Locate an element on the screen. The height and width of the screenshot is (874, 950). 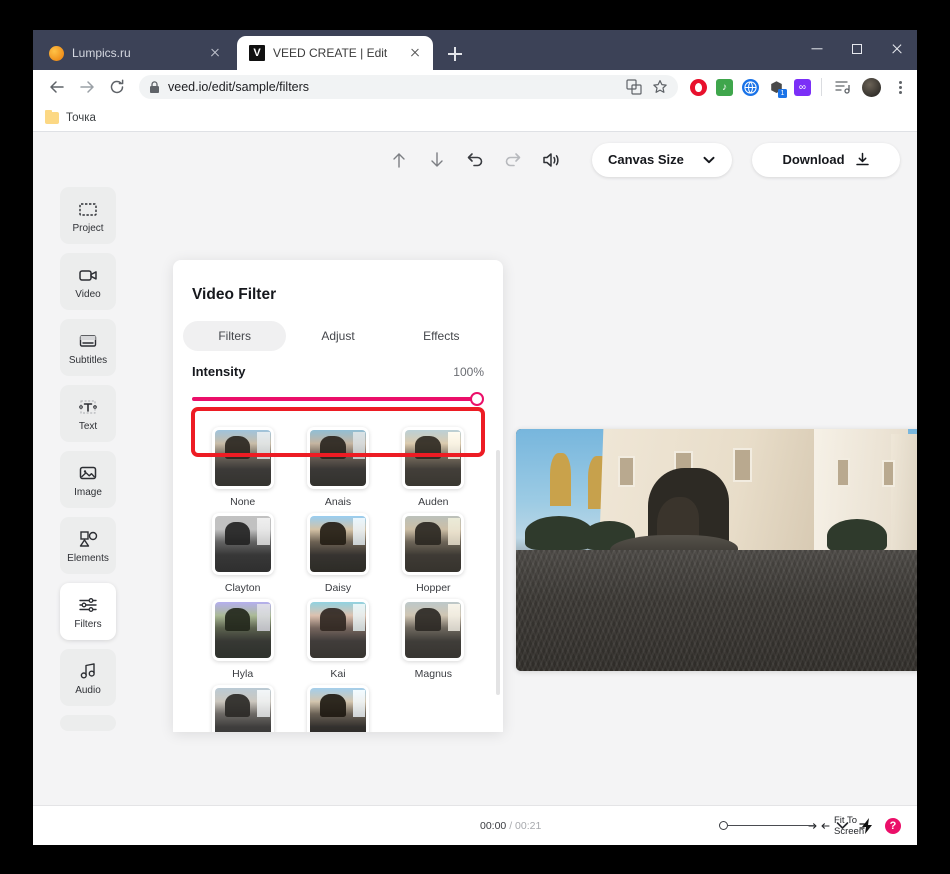
sidebar-item-text: Text is located at coordinates (88, 413).